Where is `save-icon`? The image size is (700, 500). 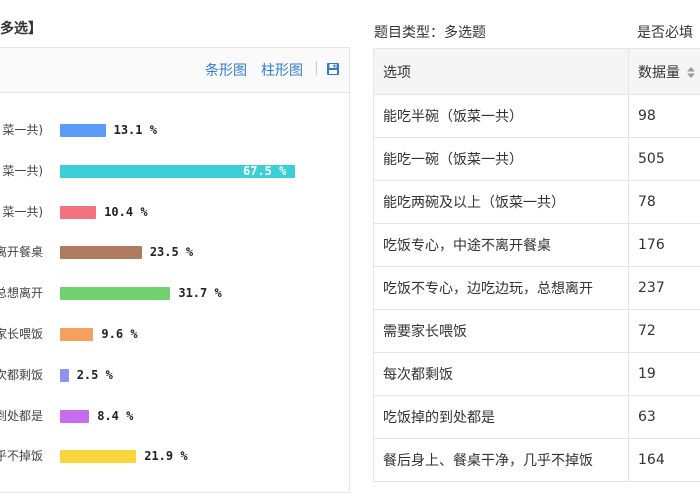
save-icon is located at coordinates (333, 69).